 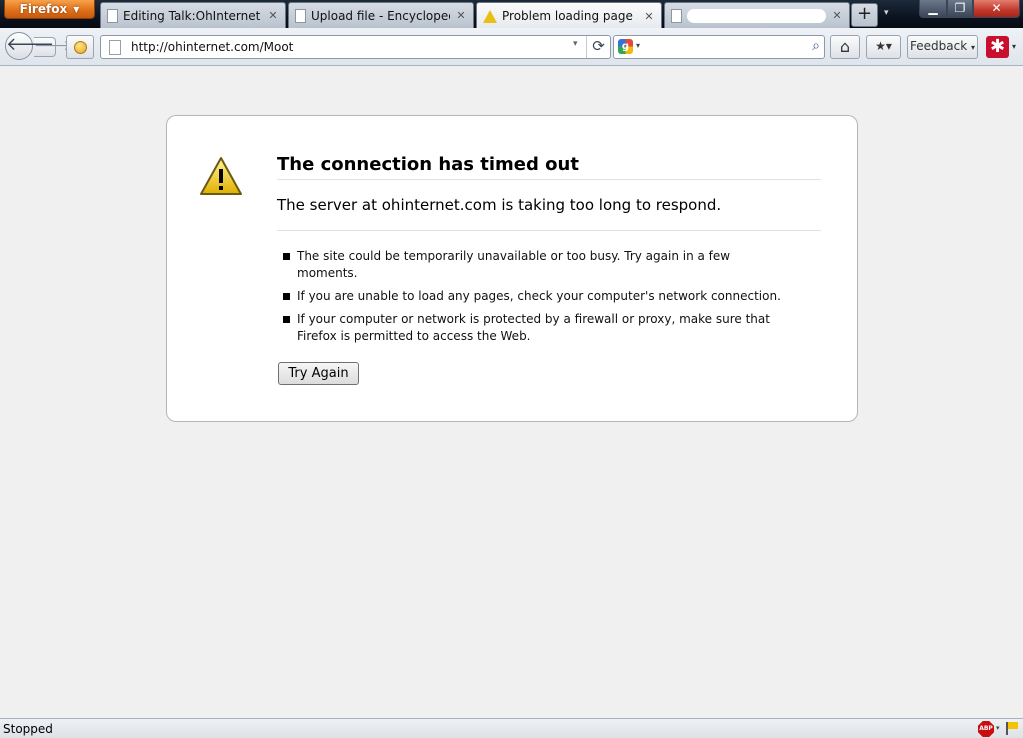 I want to click on smiley-icon, so click(x=80, y=47).